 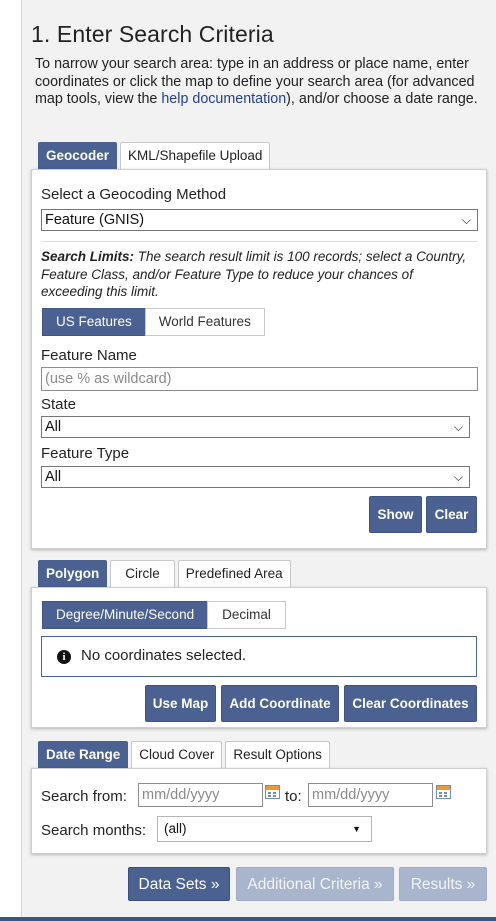 I want to click on caret-down-icon: ▼, so click(x=356, y=829).